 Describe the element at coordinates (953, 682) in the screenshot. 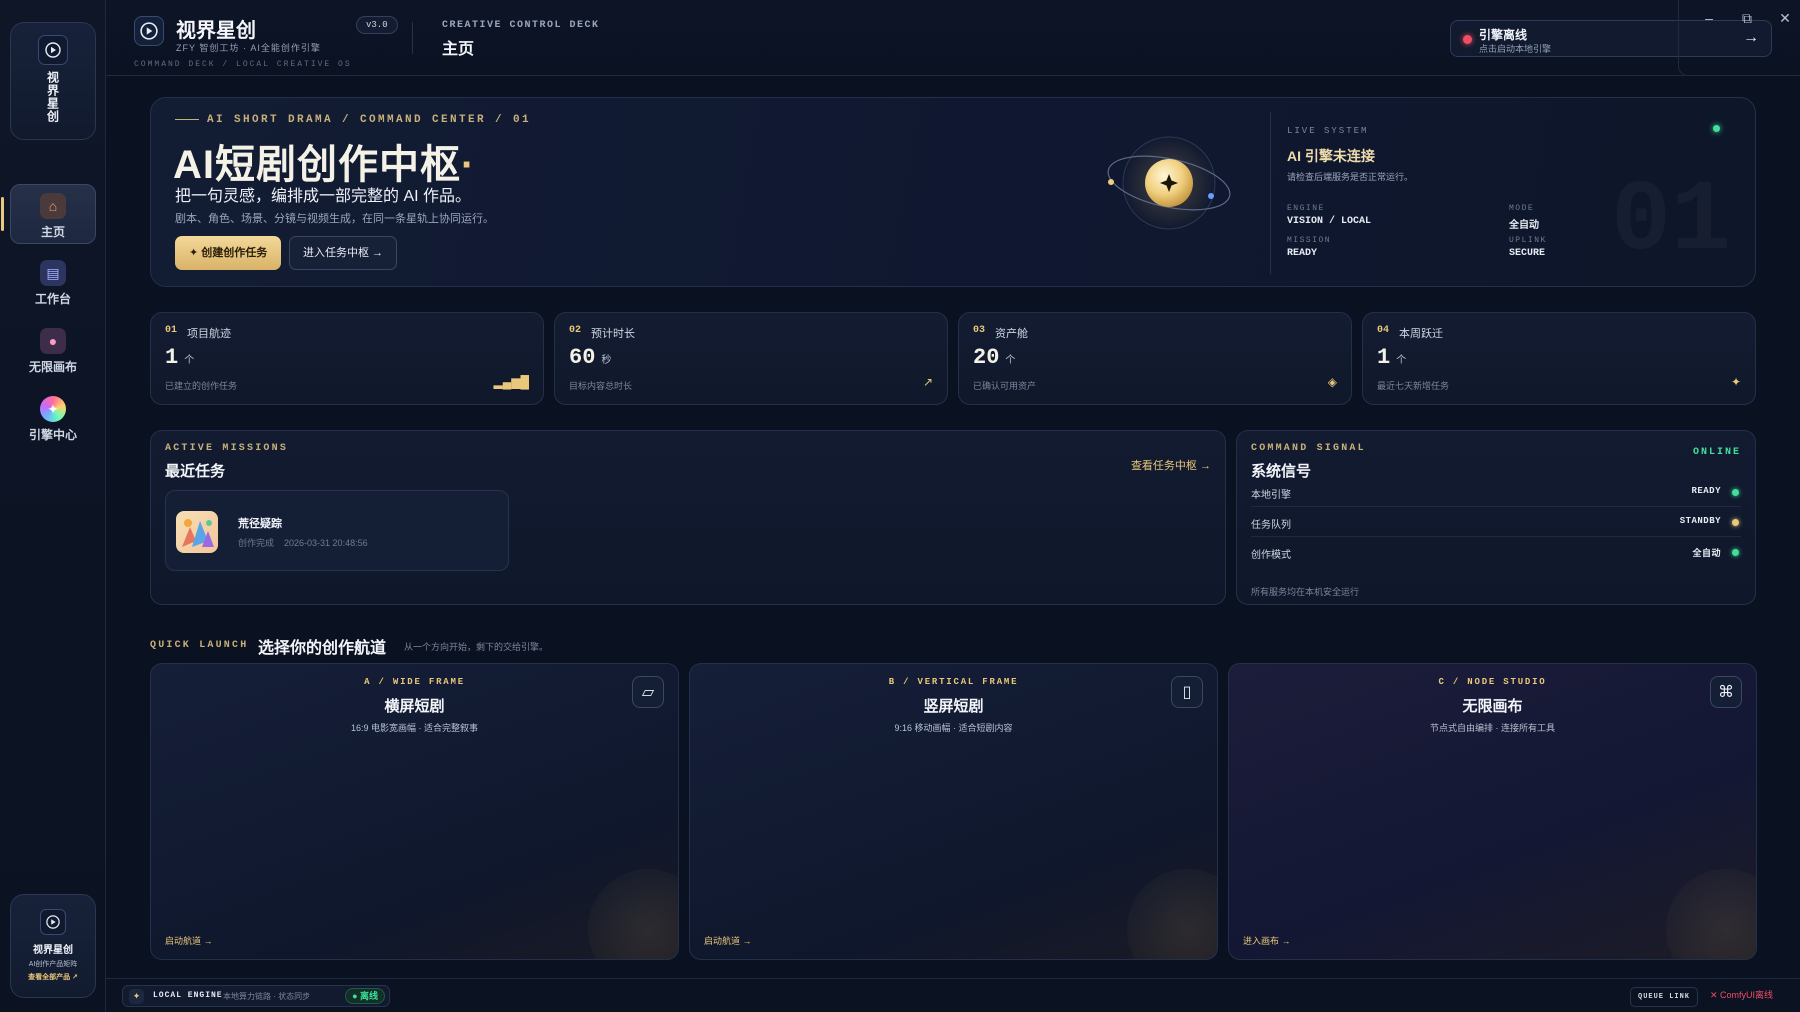

I see `launch-kicker: B / VERTICAL FRAME` at that location.